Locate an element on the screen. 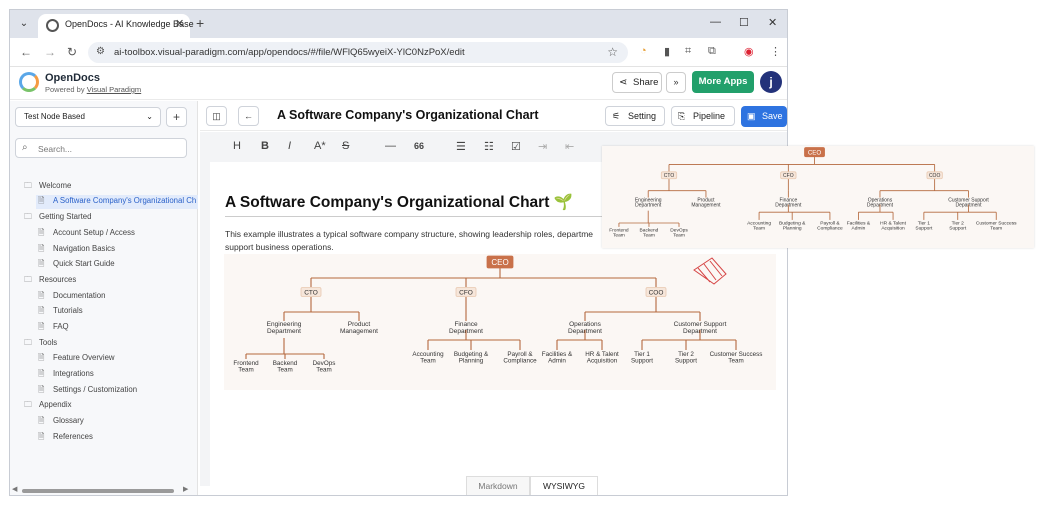 Image resolution: width=1048 pixels, height=506 pixels. expand-button: » is located at coordinates (676, 82).